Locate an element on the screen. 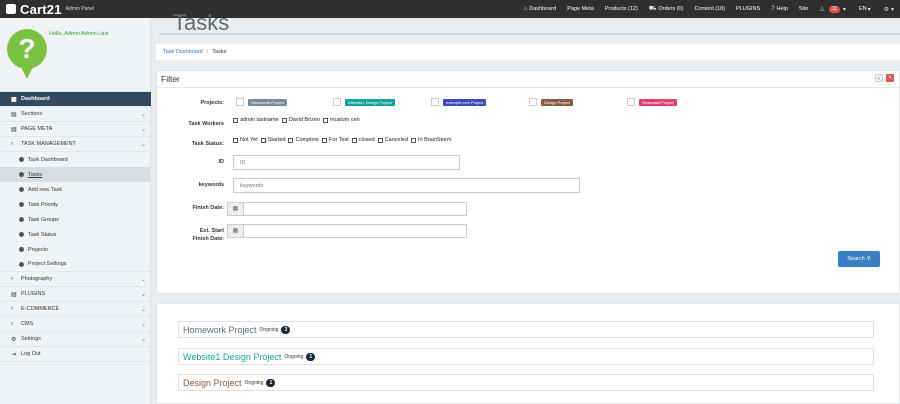  search-button: Search ⚲ is located at coordinates (859, 259).